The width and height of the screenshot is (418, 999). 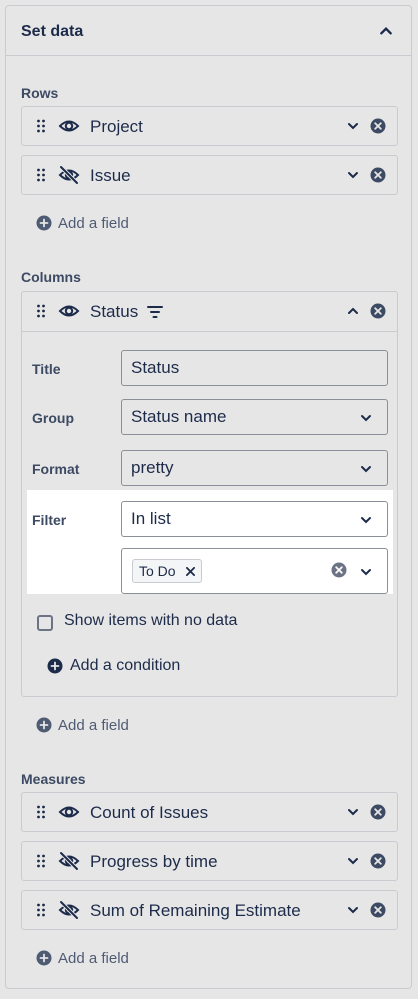 What do you see at coordinates (254, 417) in the screenshot?
I see `group-select: Status name` at bounding box center [254, 417].